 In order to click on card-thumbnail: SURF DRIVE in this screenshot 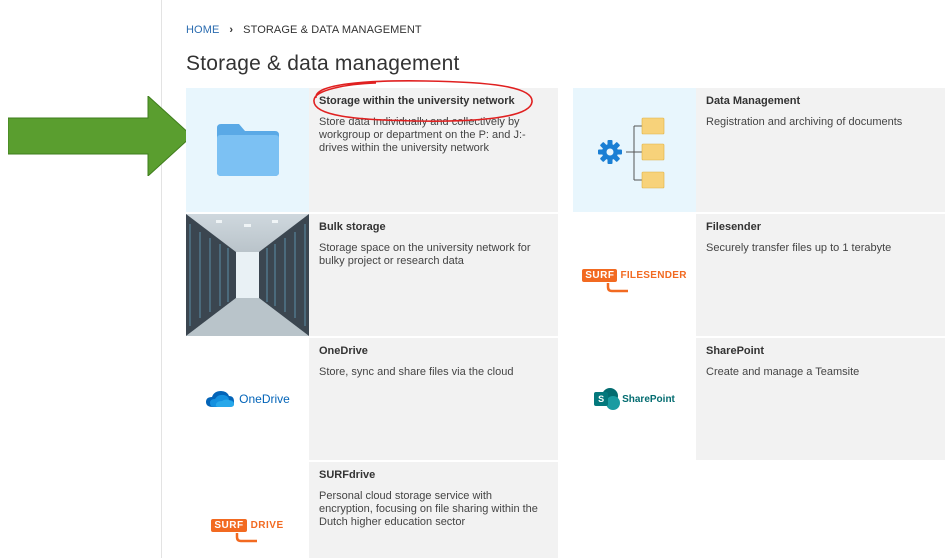, I will do `click(247, 510)`.